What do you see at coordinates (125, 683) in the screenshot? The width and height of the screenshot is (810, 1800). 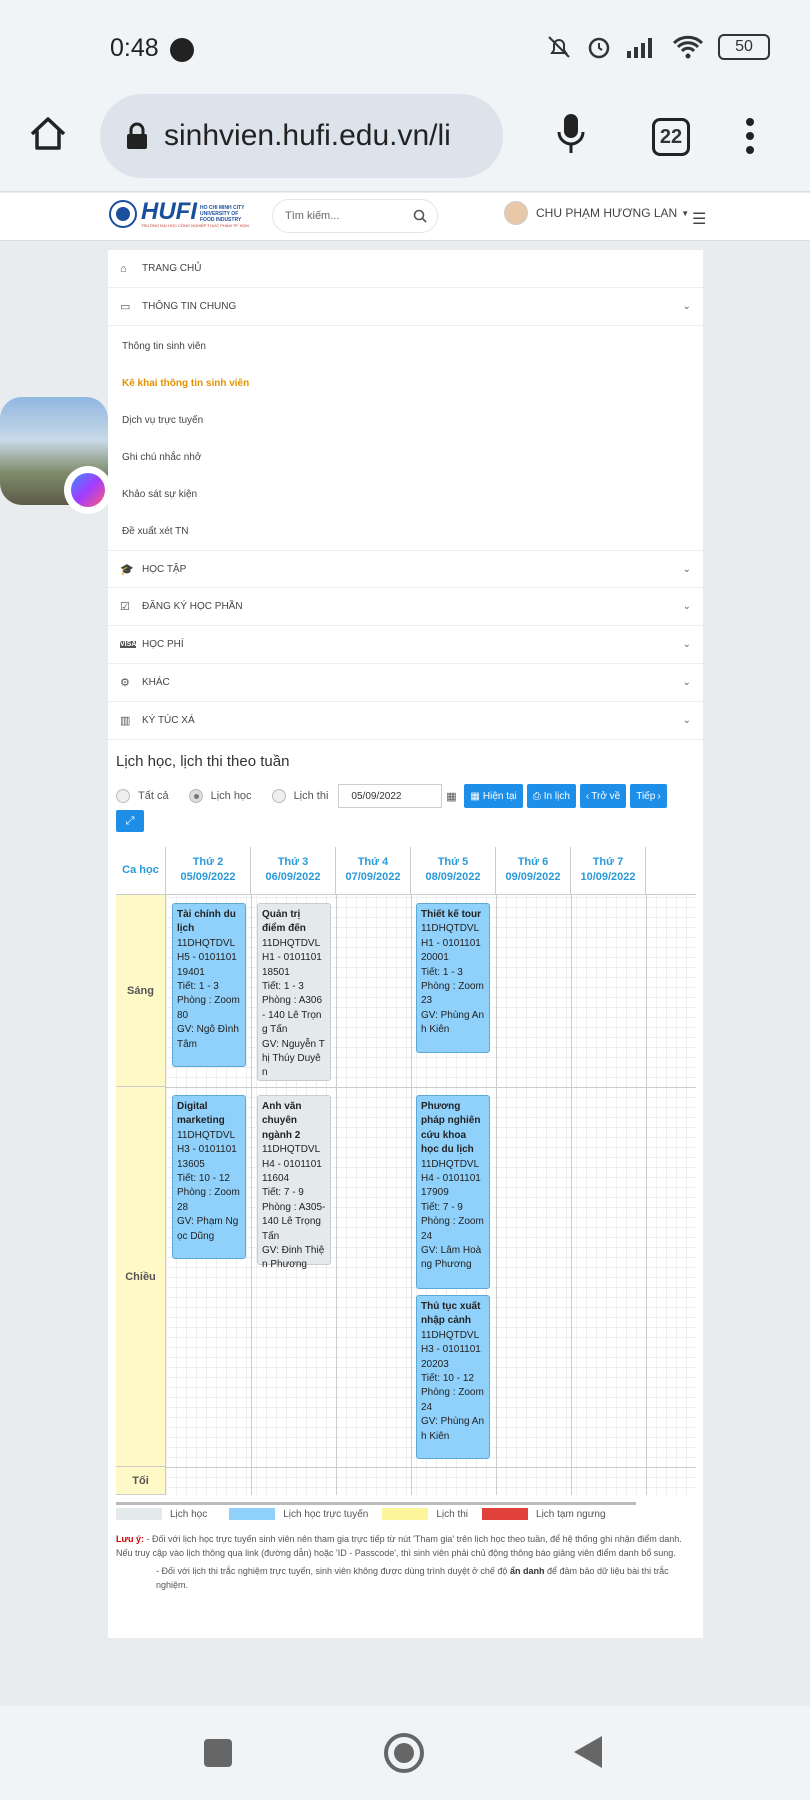 I see `gear-icon: ⚙` at bounding box center [125, 683].